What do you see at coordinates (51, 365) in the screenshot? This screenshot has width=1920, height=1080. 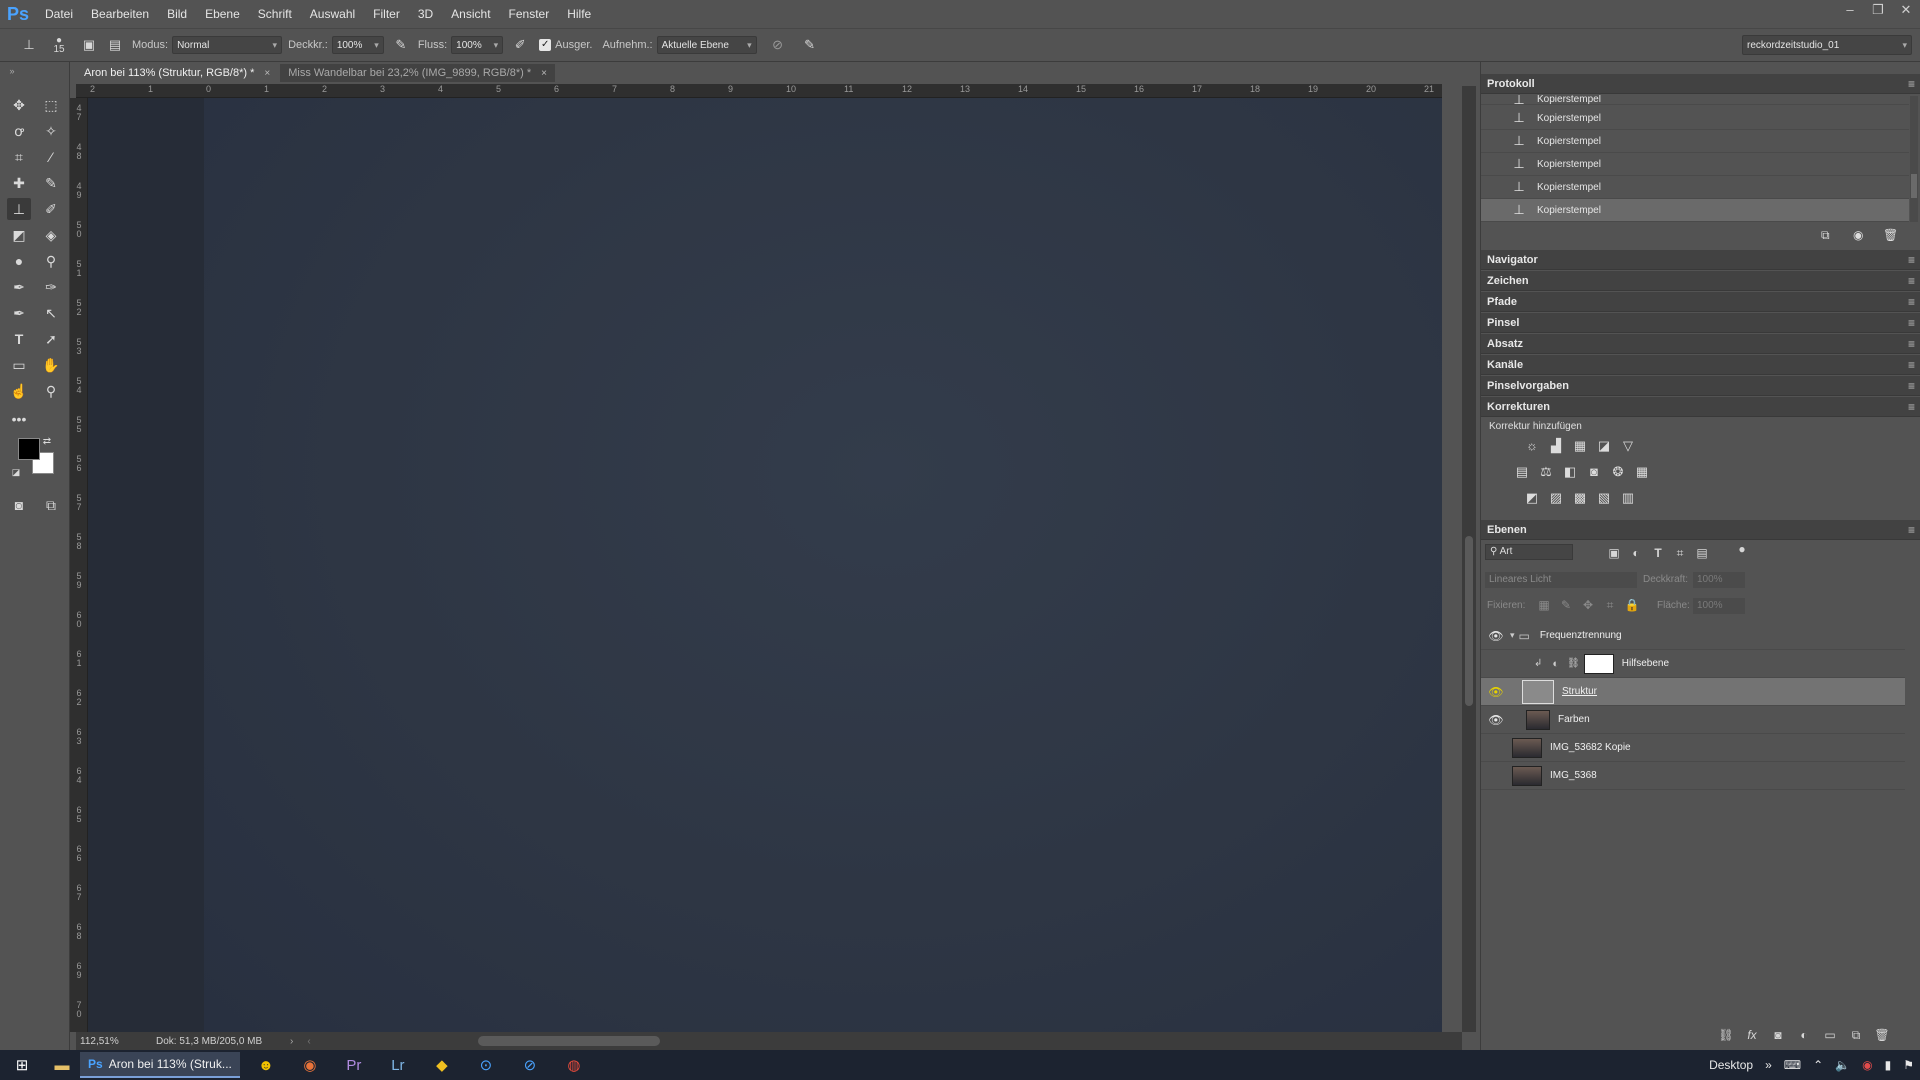 I see `hand-tool-icon: ✋` at bounding box center [51, 365].